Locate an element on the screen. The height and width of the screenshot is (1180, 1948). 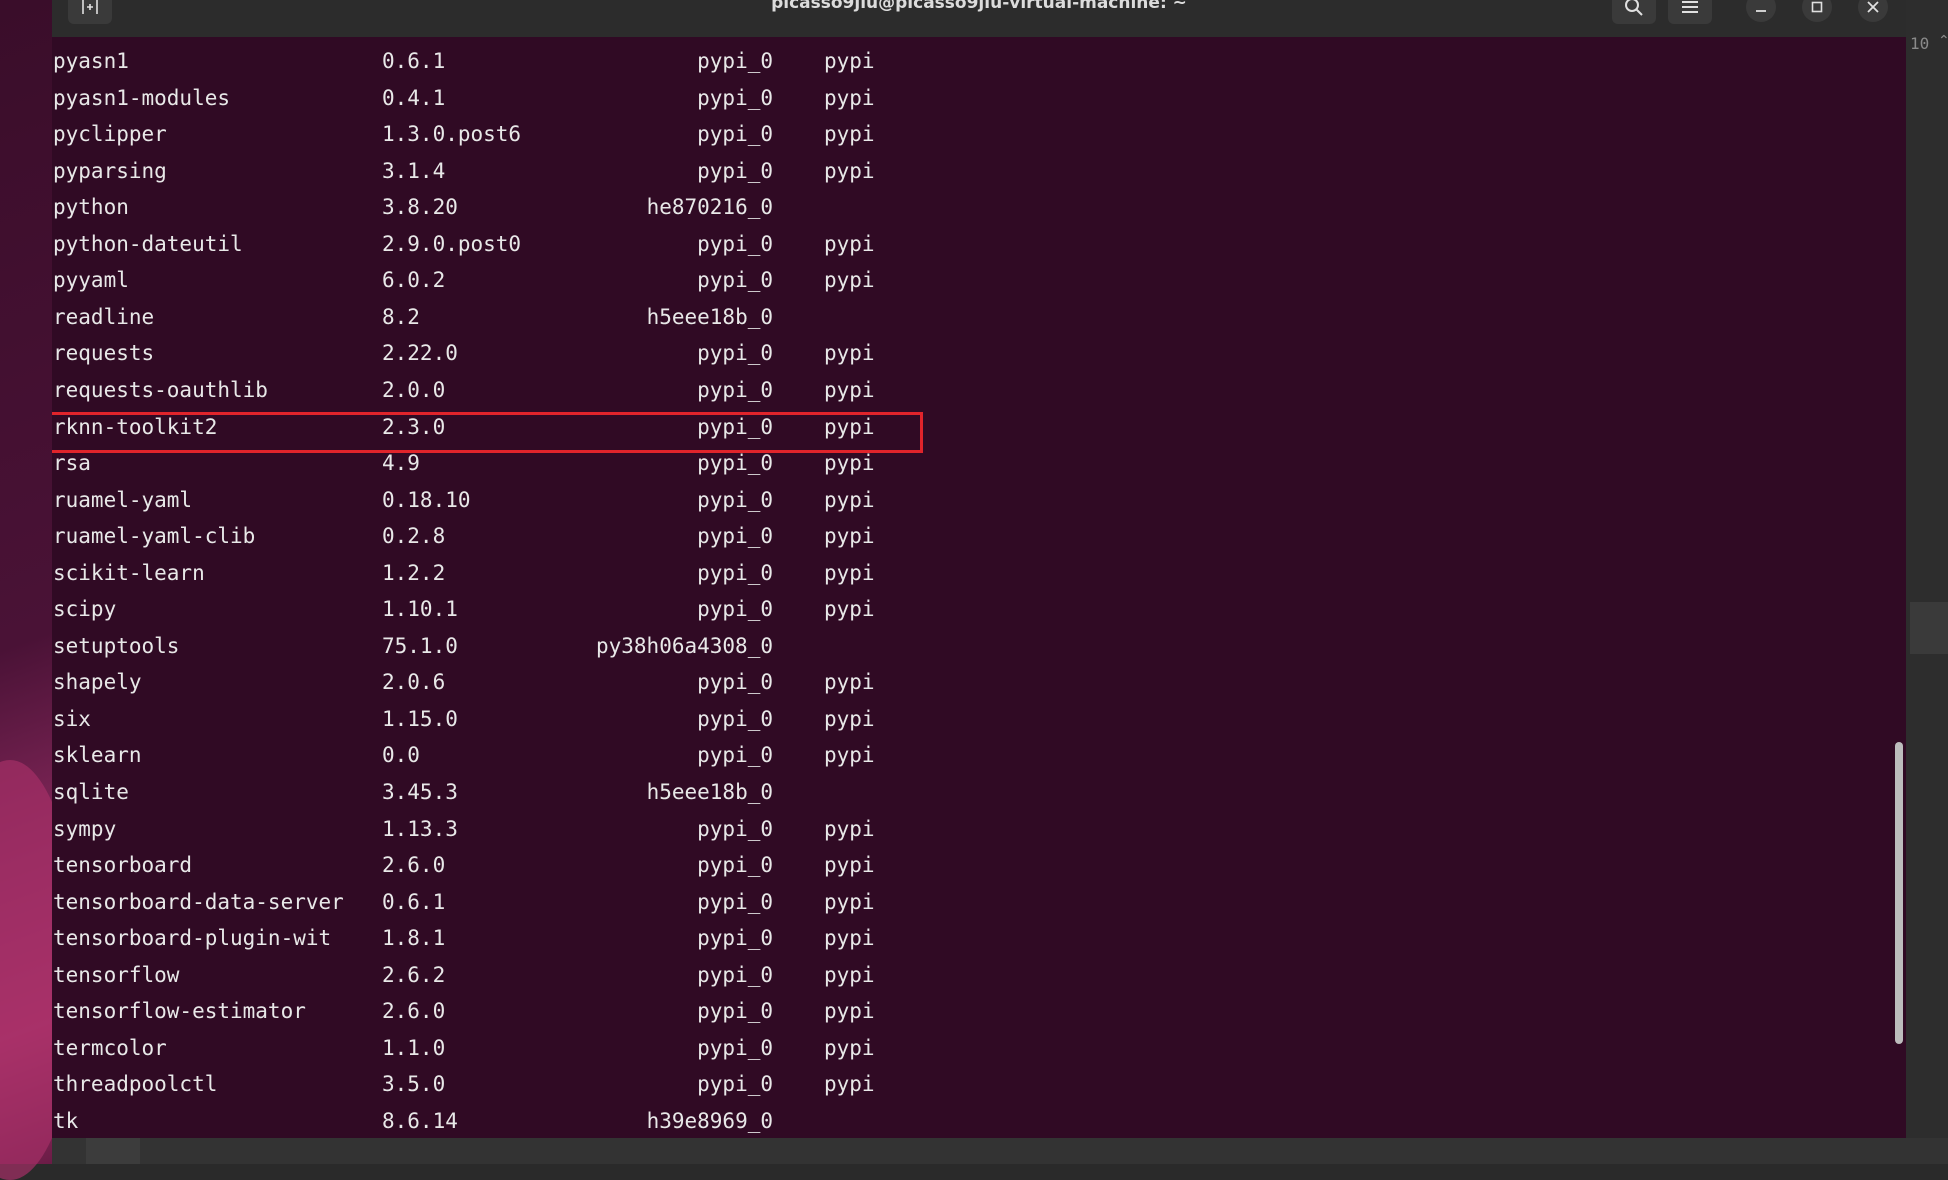
package-name: tensorboard is located at coordinates (123, 865).